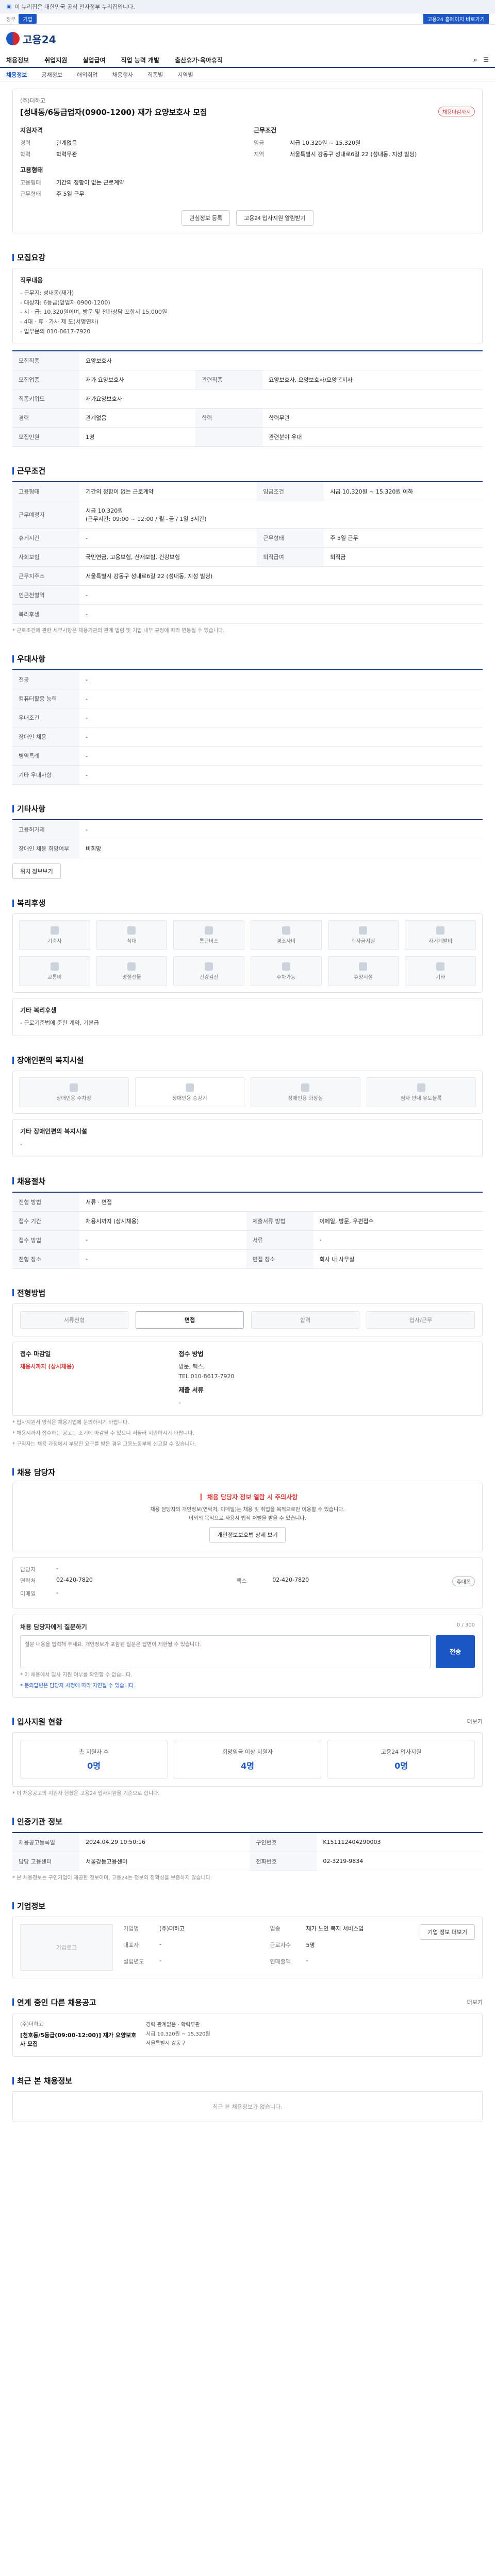 The image size is (495, 2576). I want to click on subnav-item-events: 채용행사, so click(123, 75).